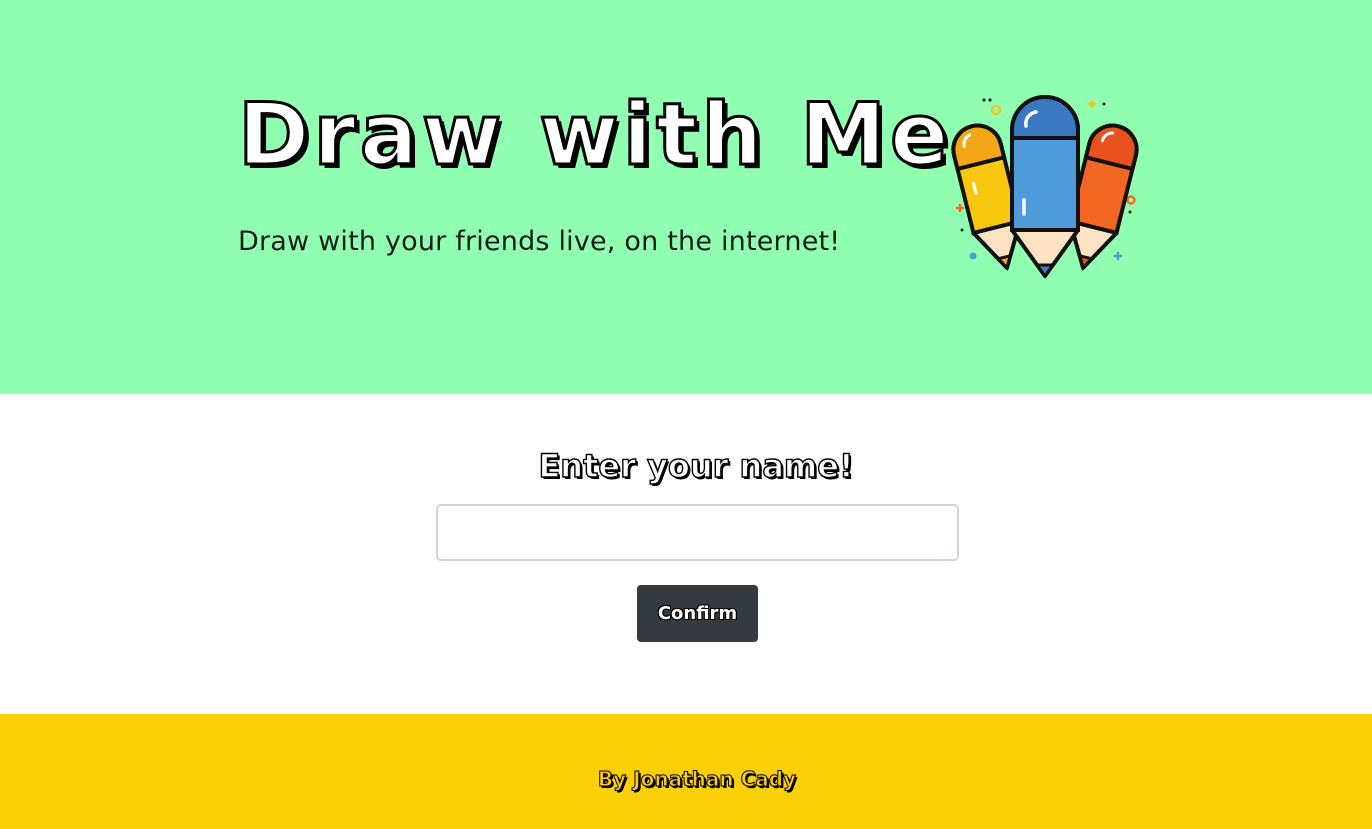 The width and height of the screenshot is (1372, 829). I want to click on site-title: Draw with Me, so click(594, 135).